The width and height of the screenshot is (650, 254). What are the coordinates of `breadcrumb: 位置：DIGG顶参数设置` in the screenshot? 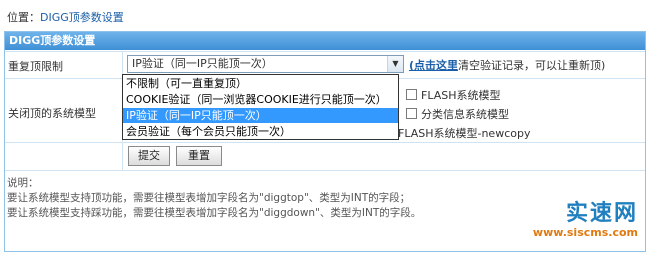 It's located at (65, 17).